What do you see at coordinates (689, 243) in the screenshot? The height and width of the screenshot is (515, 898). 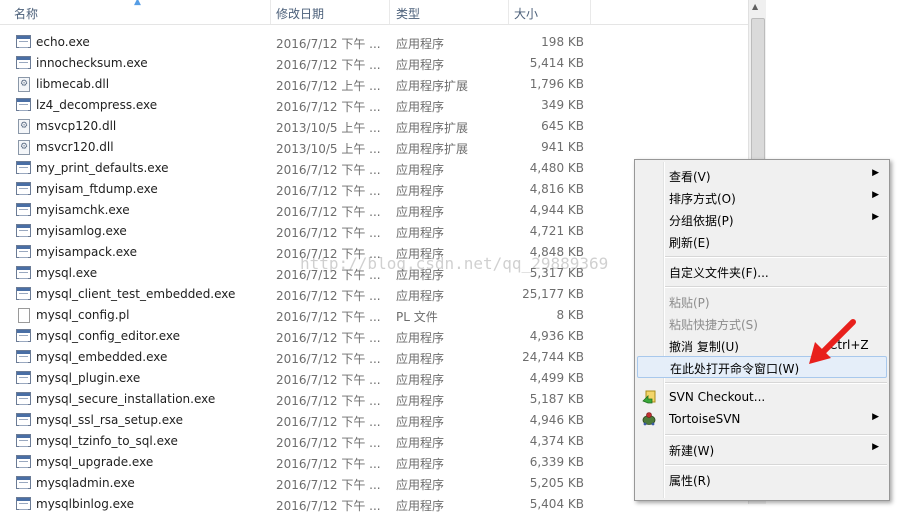 I see `menu-item-label: 刷新(E)` at bounding box center [689, 243].